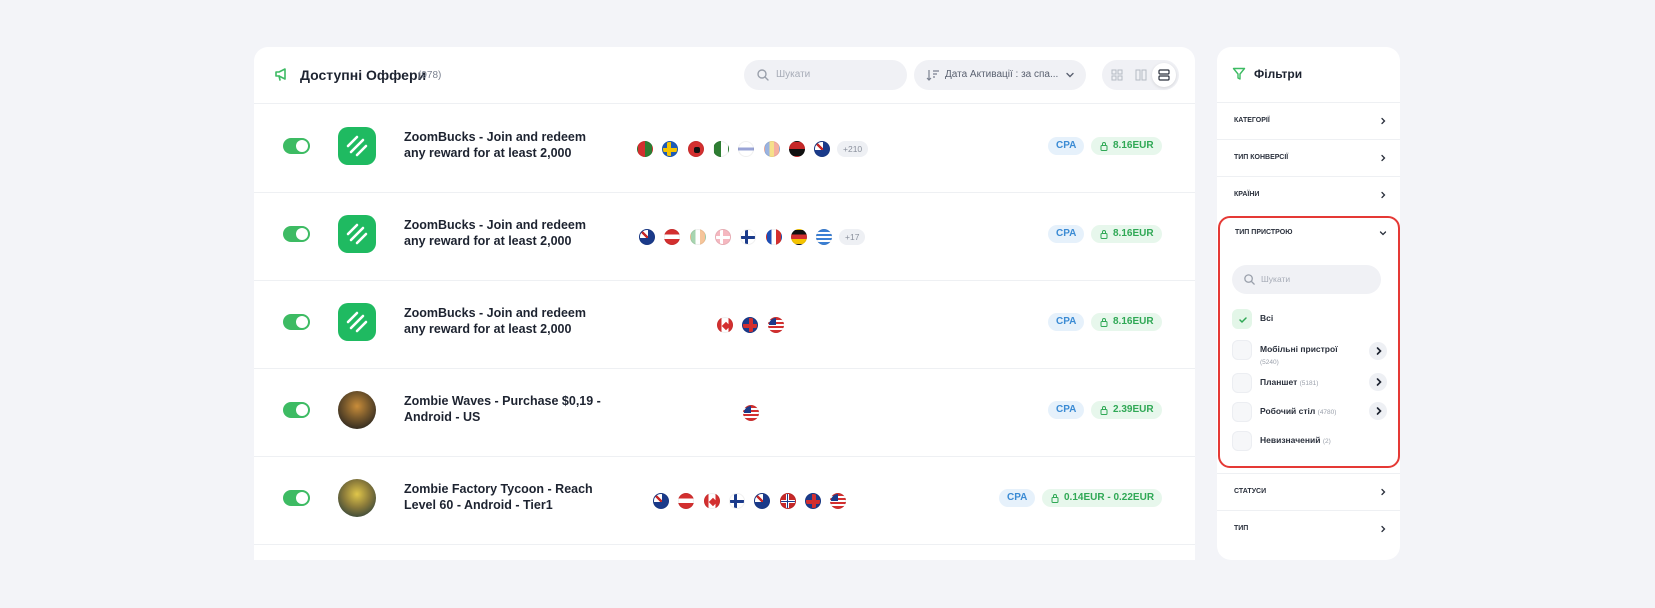 This screenshot has height=608, width=1655. I want to click on filter-section-countries: Країни, so click(1308, 194).